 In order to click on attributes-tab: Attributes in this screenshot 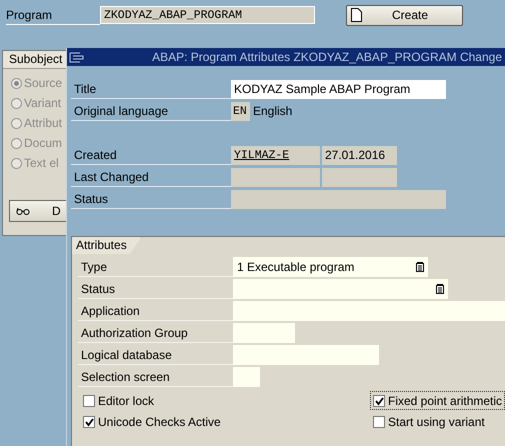, I will do `click(107, 245)`.